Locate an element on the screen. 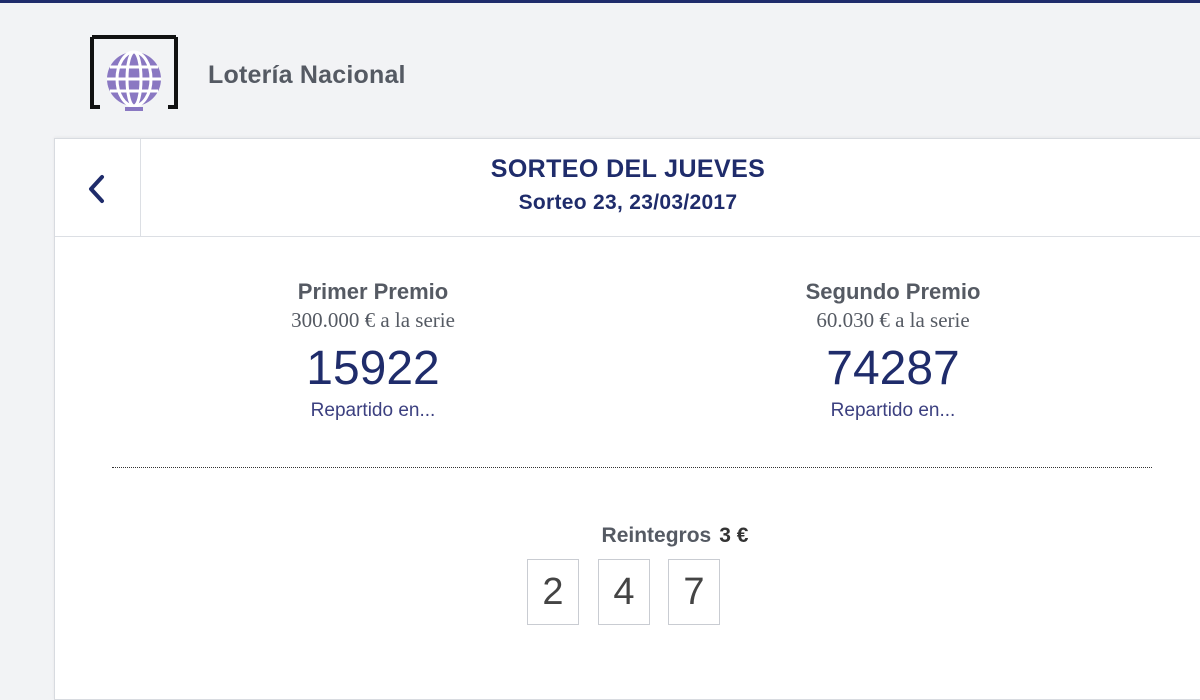 The width and height of the screenshot is (1200, 700). refunds-value: 3 € is located at coordinates (734, 535).